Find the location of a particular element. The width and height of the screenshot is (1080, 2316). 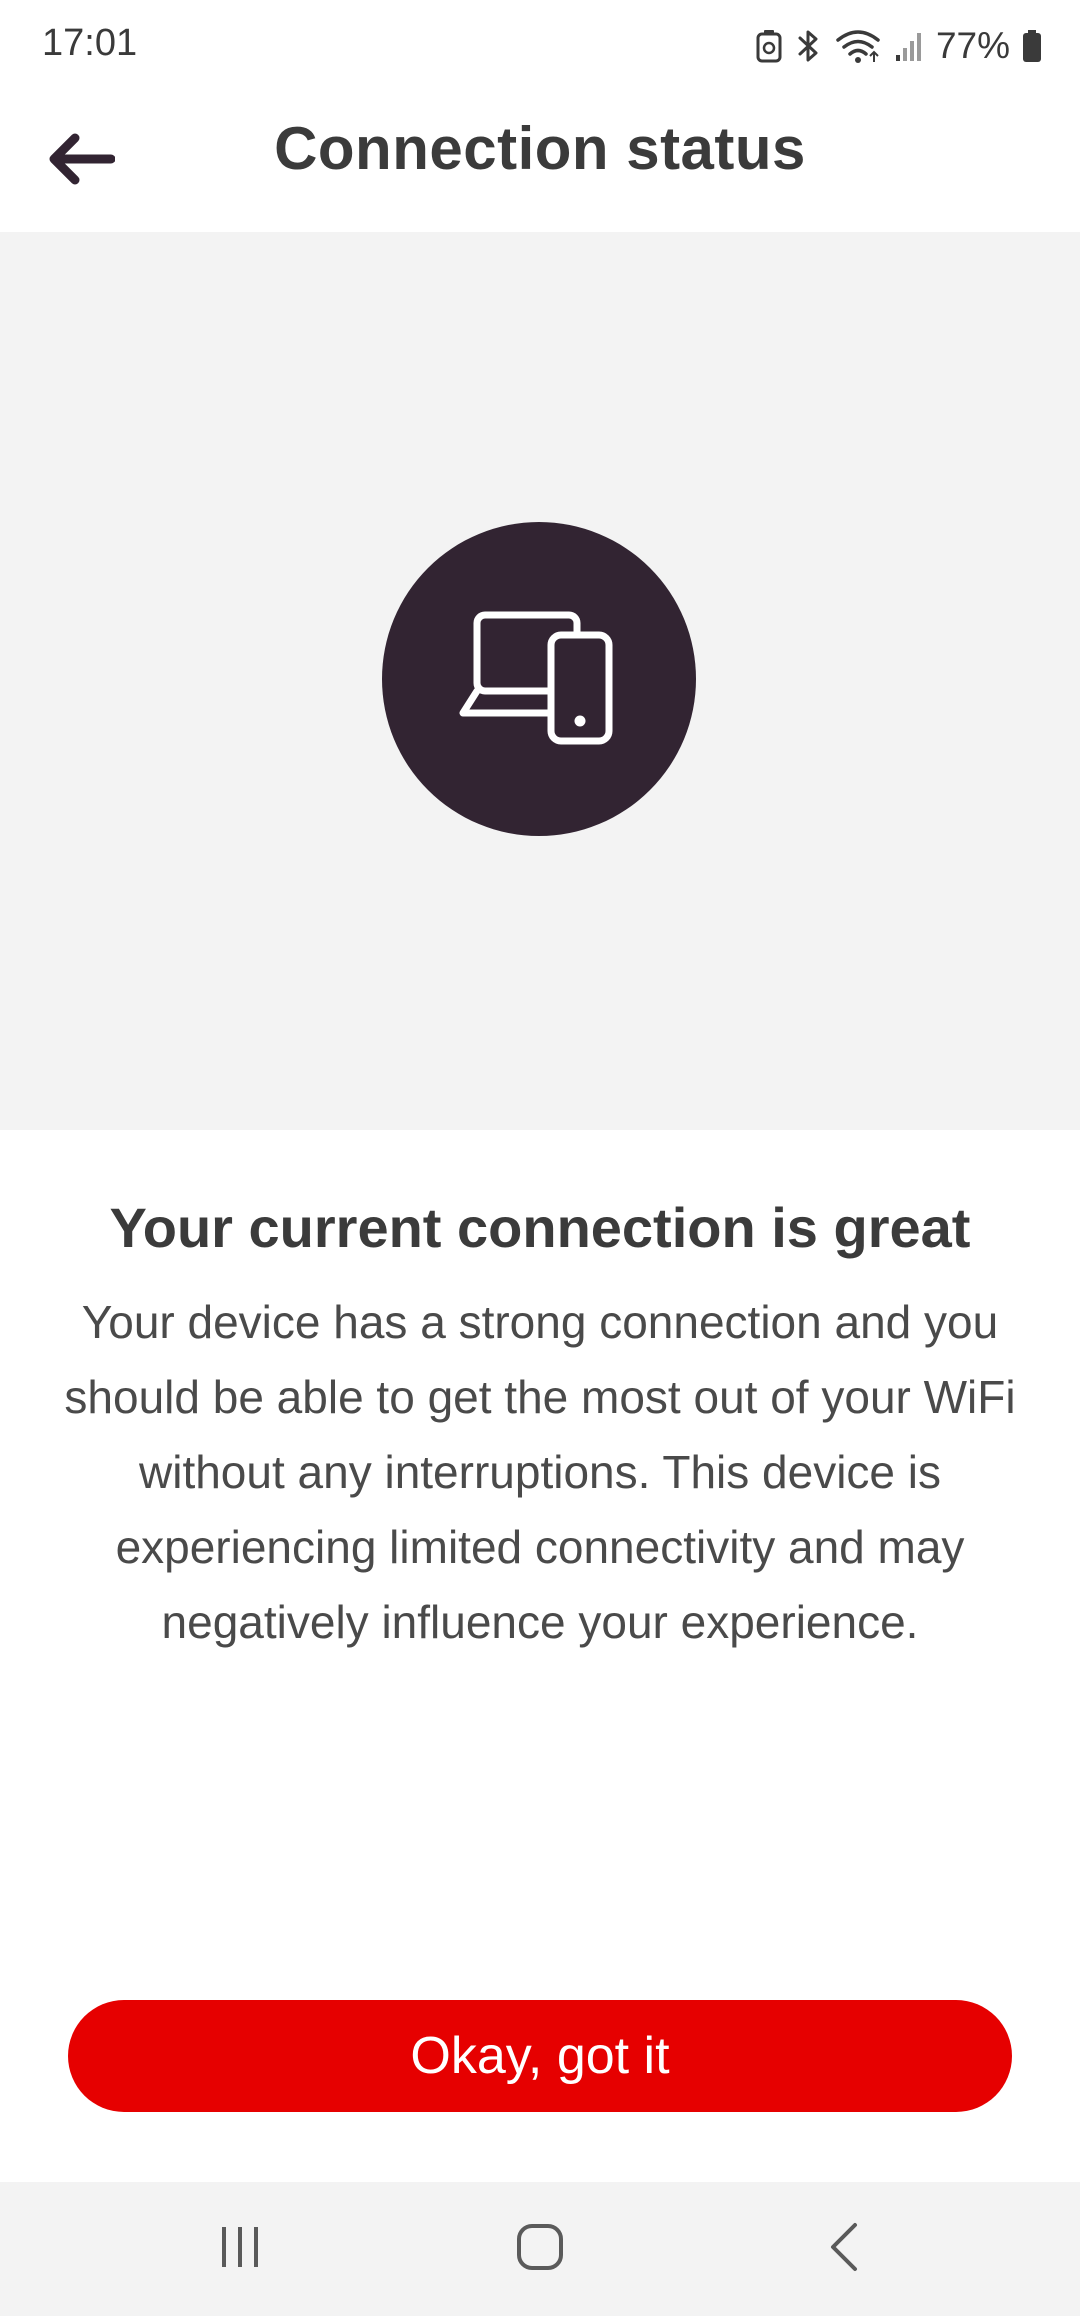

laptop-phone-icon is located at coordinates (539, 679).